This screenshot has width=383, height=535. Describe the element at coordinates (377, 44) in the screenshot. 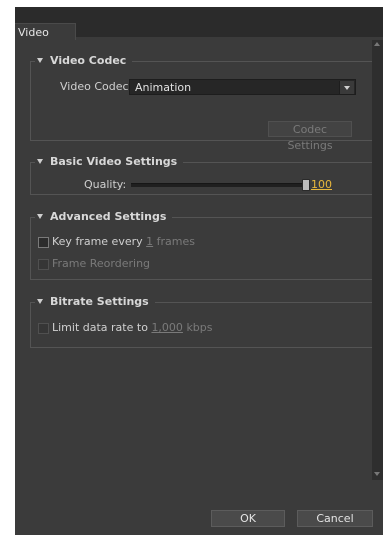

I see `scroll-up-arrow-icon` at that location.